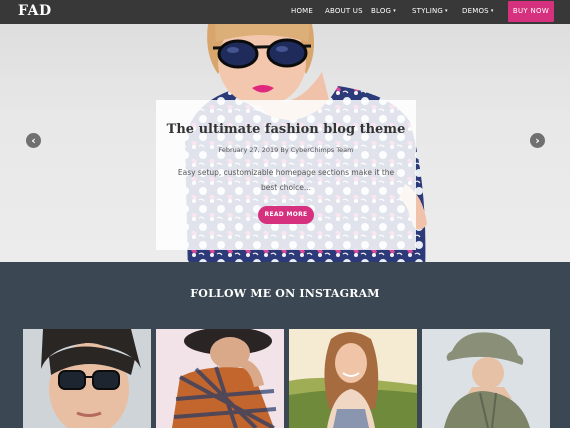 The image size is (570, 428). What do you see at coordinates (286, 215) in the screenshot?
I see `read-more-button: READ MORE` at bounding box center [286, 215].